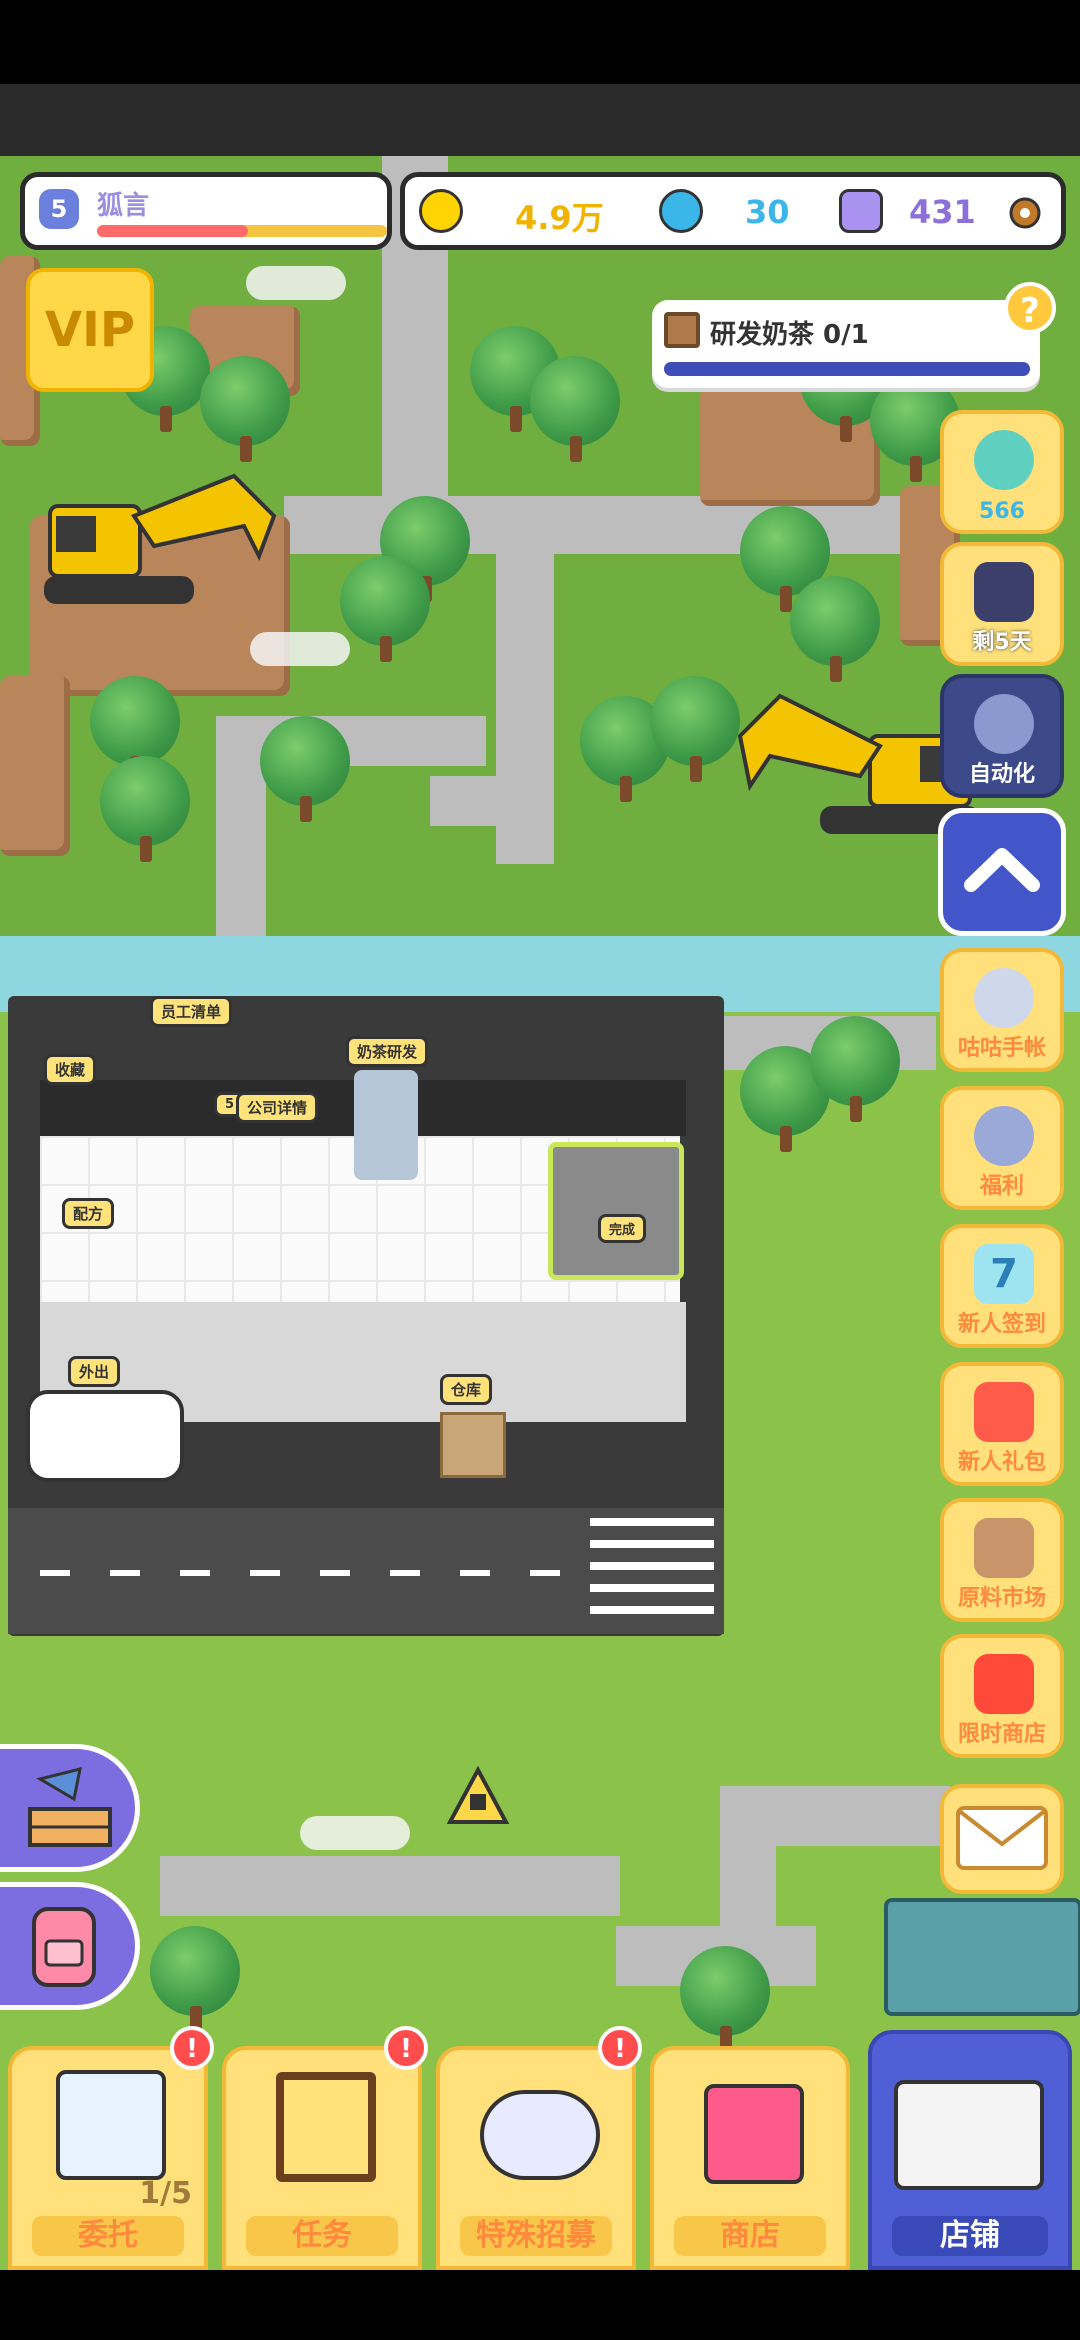  Describe the element at coordinates (35, 766) in the screenshot. I see `dirt-mound` at that location.